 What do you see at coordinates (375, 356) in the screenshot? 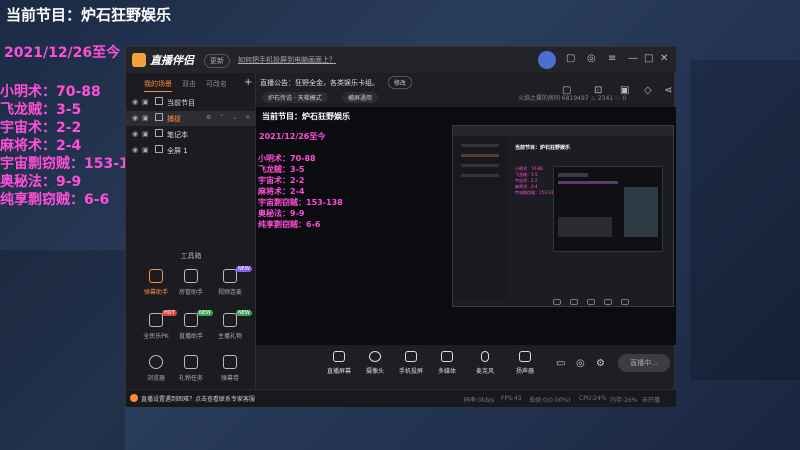
I see `camera-icon` at bounding box center [375, 356].